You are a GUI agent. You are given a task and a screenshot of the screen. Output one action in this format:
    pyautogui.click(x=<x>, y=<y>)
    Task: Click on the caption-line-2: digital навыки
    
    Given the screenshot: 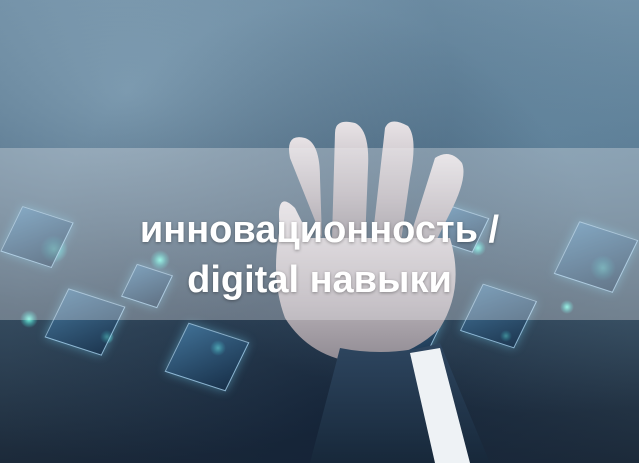 What is the action you would take?
    pyautogui.click(x=319, y=280)
    